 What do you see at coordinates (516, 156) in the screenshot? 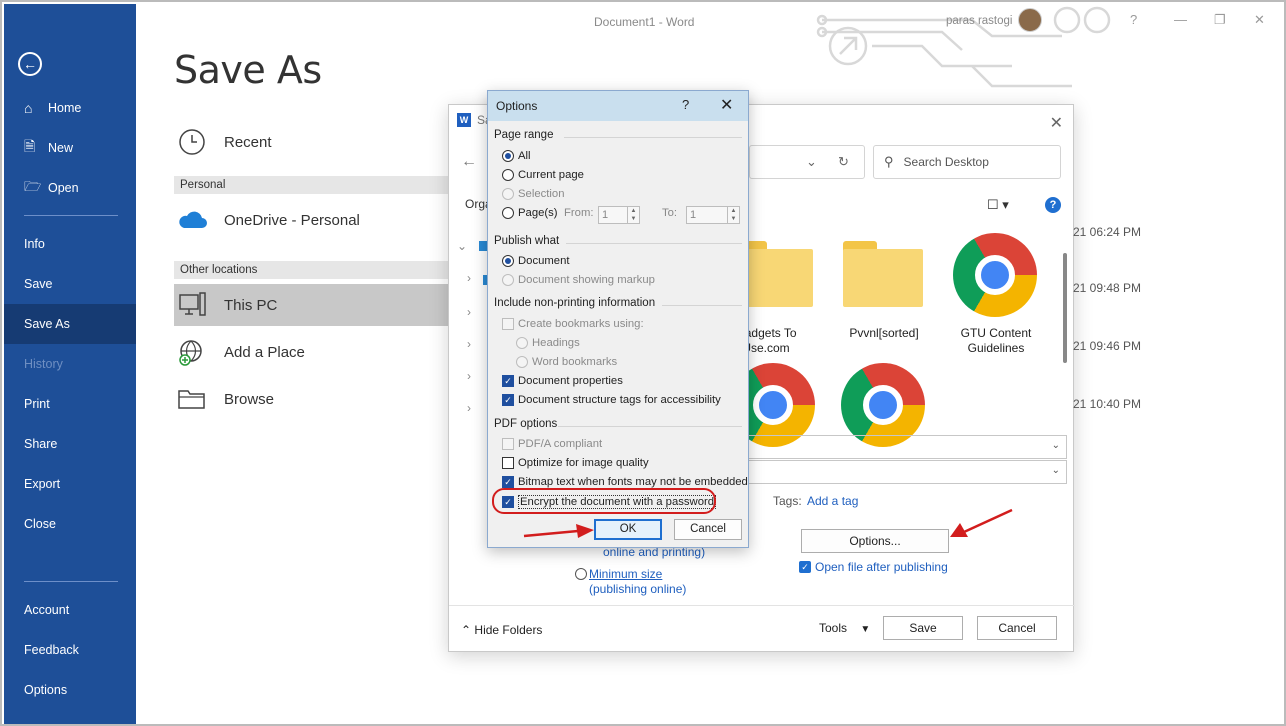
I see `range-all-radio: All` at bounding box center [516, 156].